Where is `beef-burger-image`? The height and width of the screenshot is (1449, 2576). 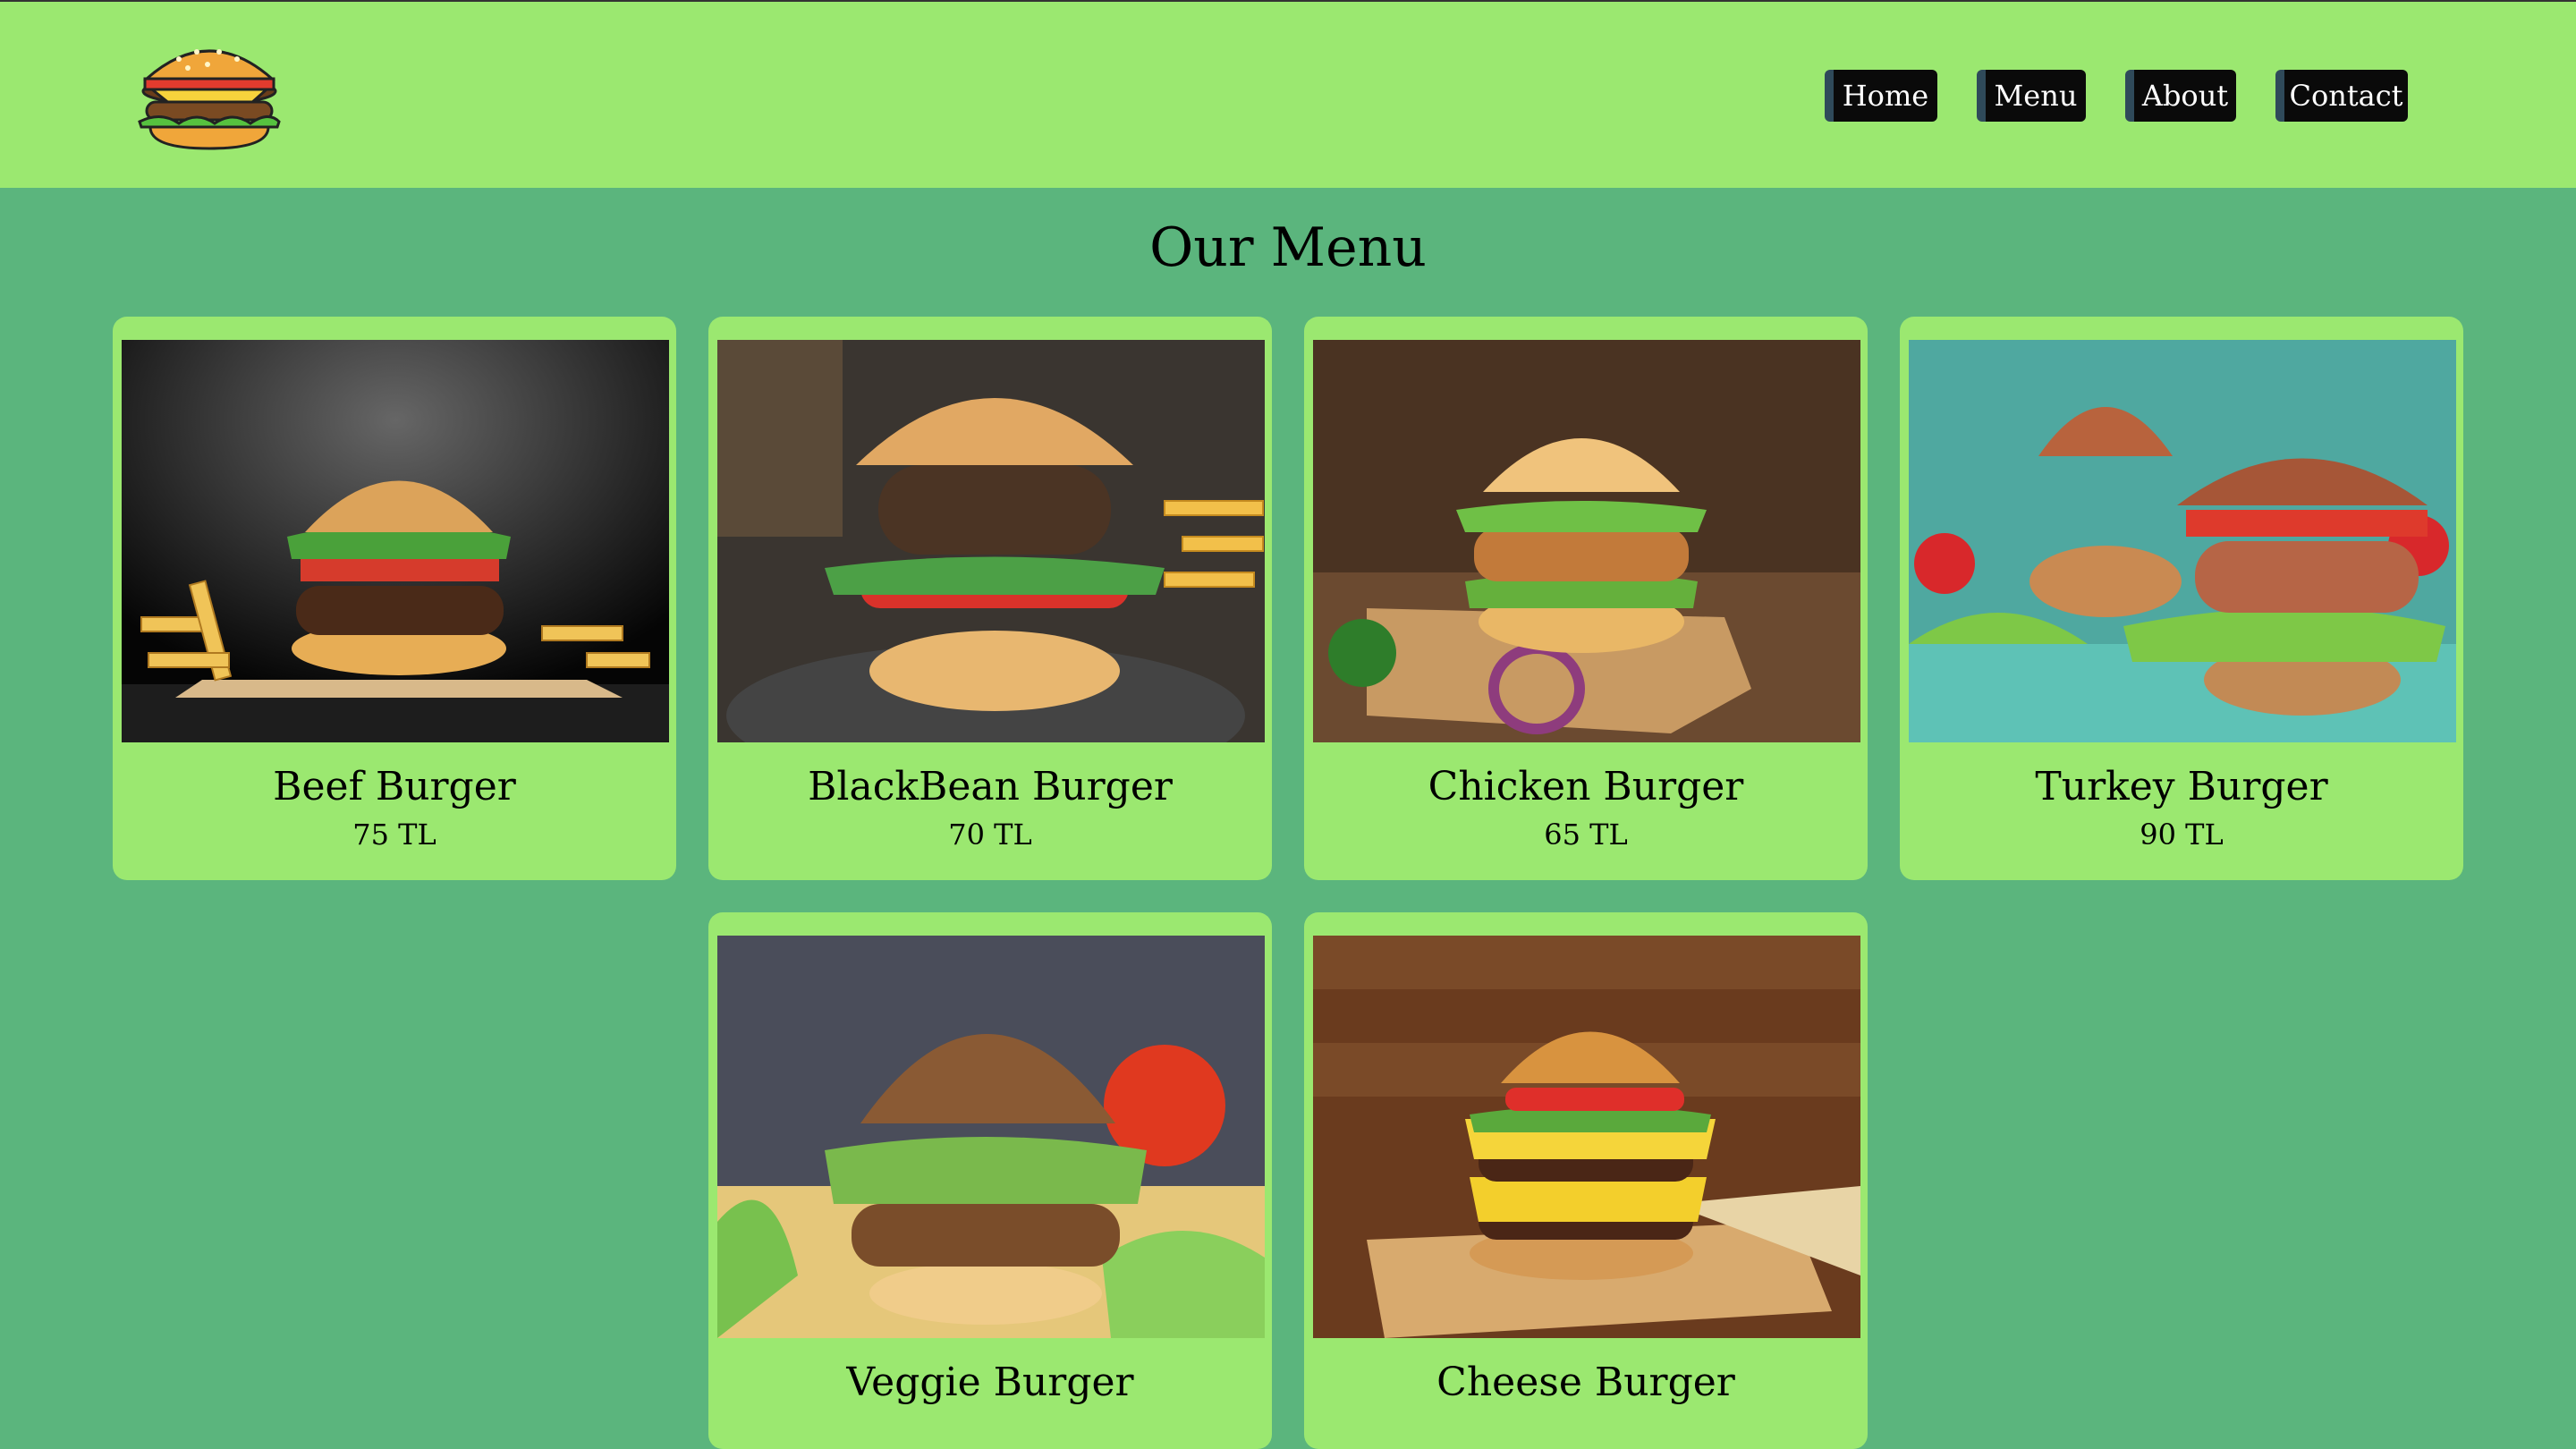 beef-burger-image is located at coordinates (395, 541).